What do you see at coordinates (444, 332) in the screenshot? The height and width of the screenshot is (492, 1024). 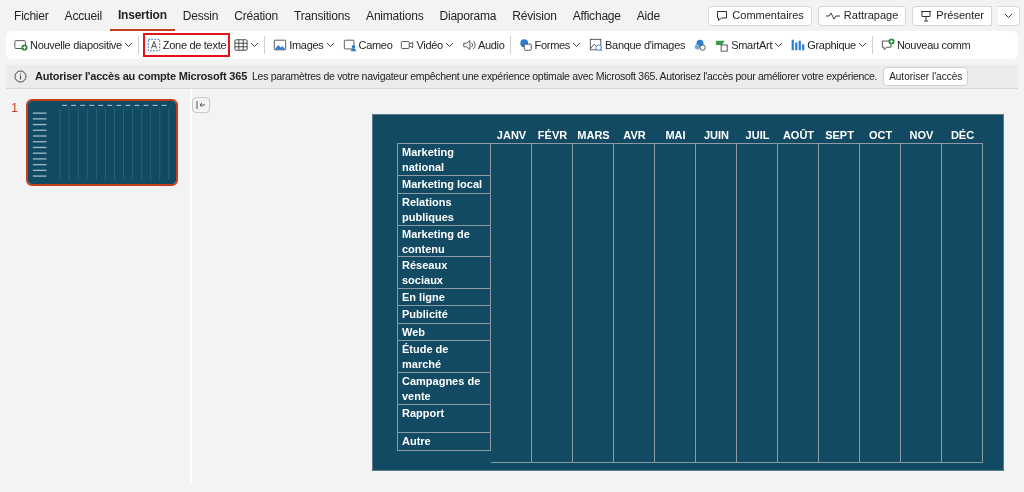 I see `row-label: Web` at bounding box center [444, 332].